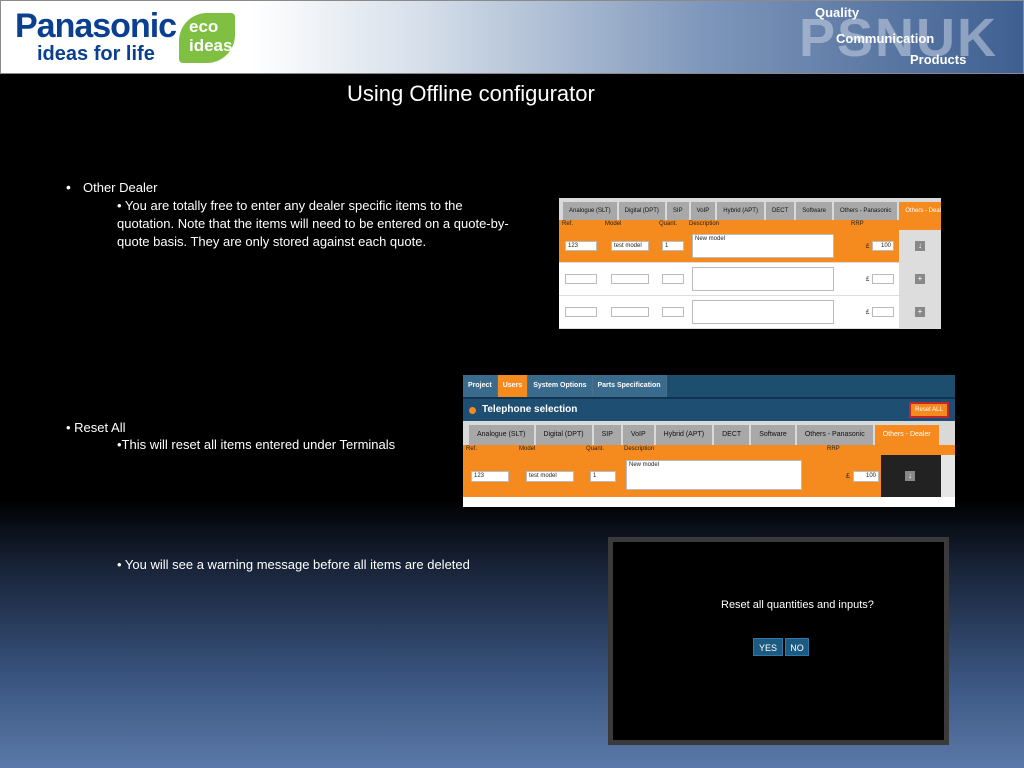 This screenshot has height=768, width=1024. Describe the element at coordinates (629, 386) in the screenshot. I see `nav-parts-specification: Parts Specification` at that location.